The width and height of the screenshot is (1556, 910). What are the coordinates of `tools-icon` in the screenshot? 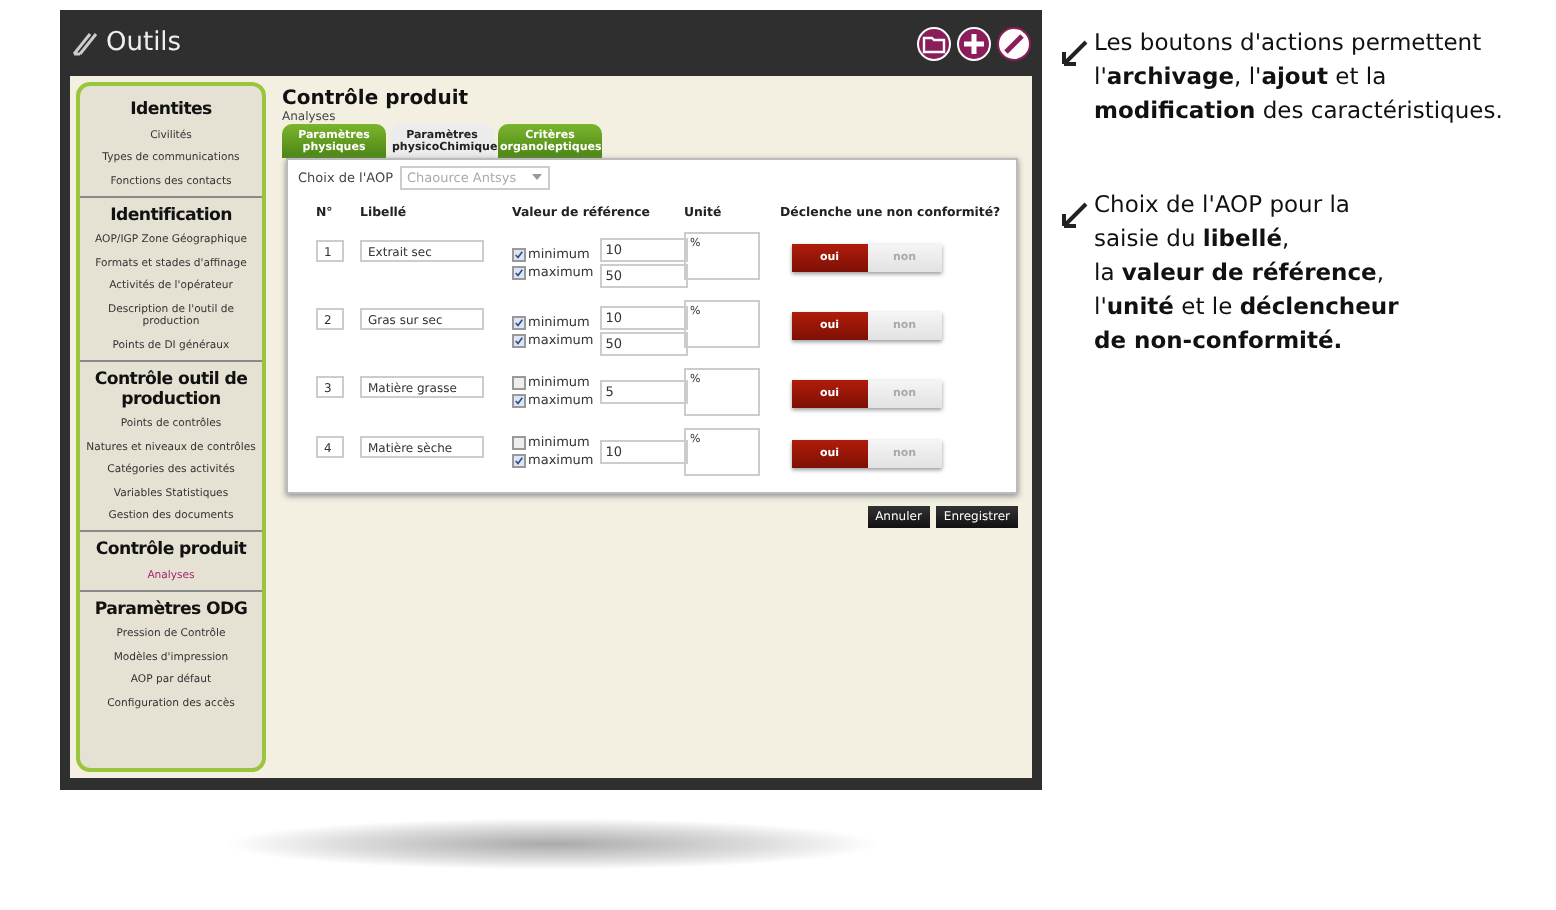 It's located at (86, 43).